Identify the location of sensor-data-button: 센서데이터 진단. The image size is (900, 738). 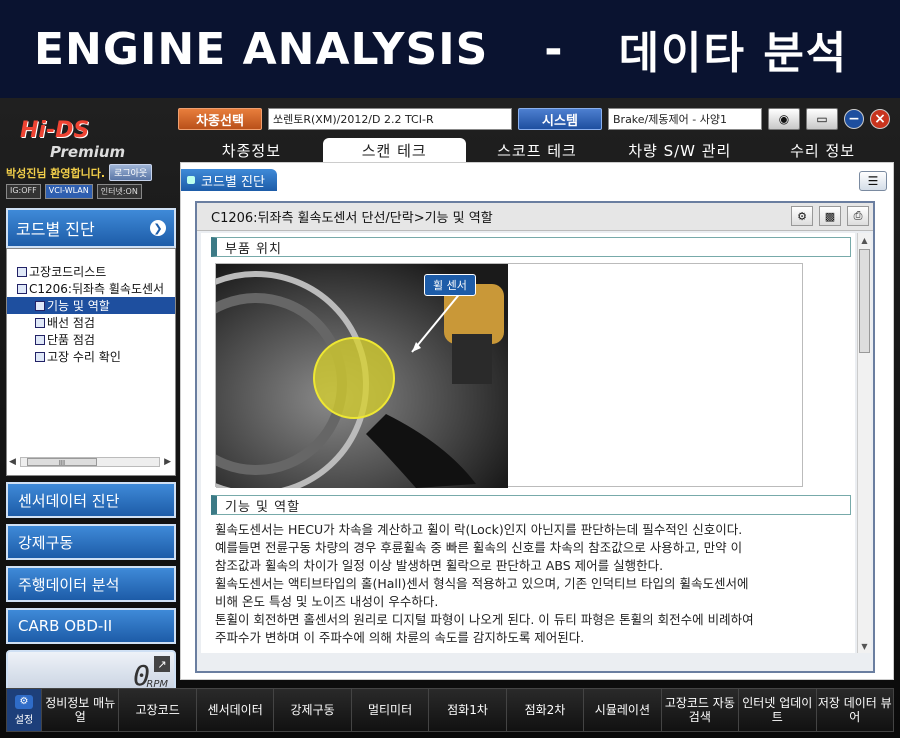
(91, 500).